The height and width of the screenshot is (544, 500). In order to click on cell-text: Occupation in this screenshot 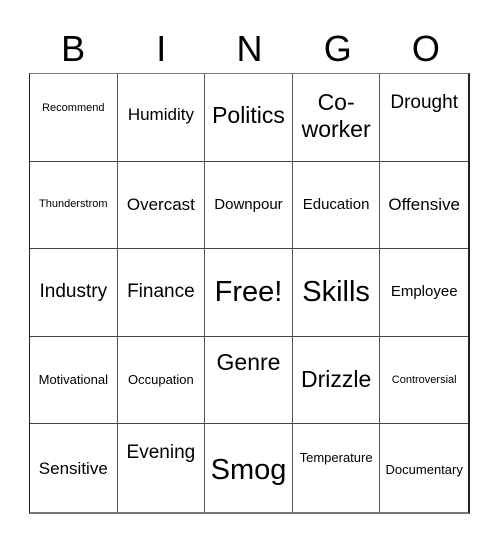, I will do `click(161, 380)`.